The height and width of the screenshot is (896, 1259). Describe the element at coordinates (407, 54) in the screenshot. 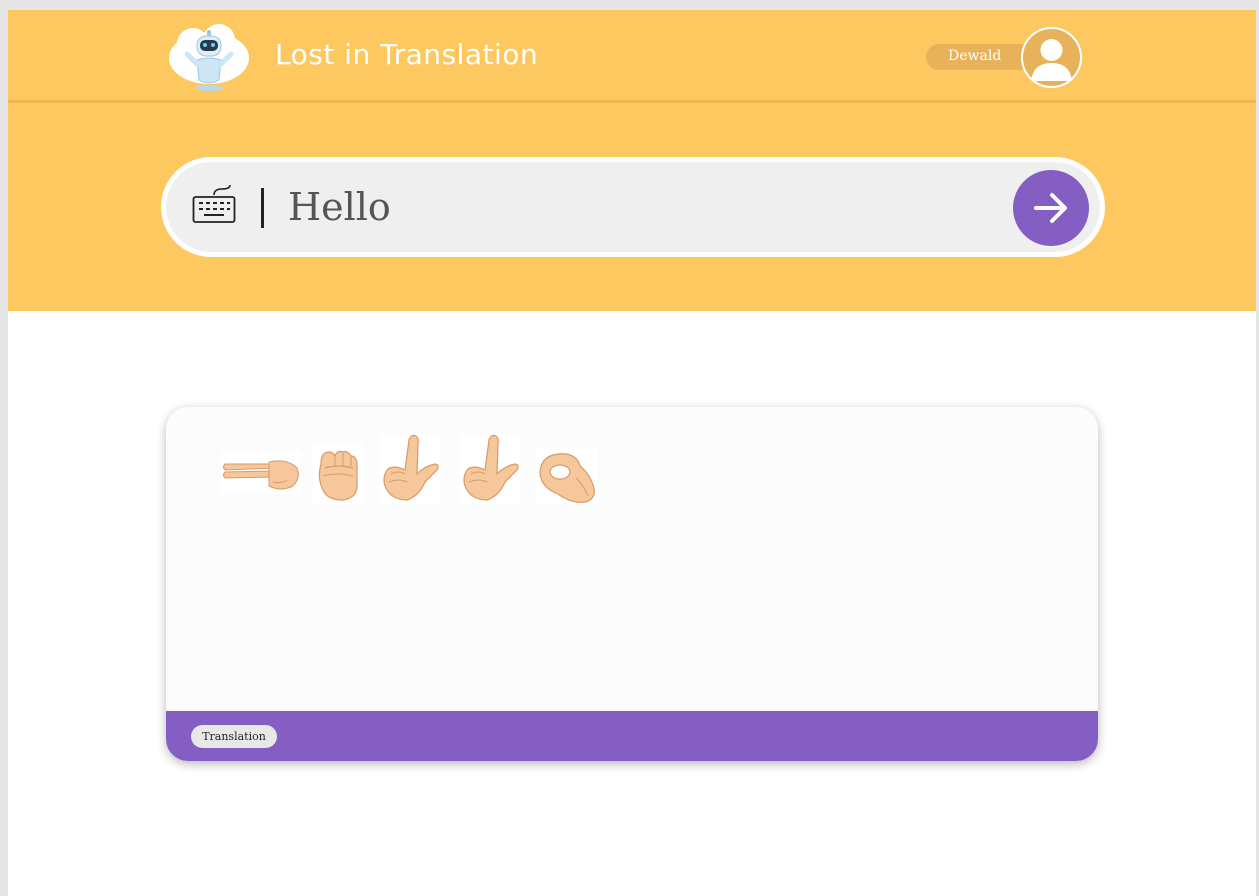

I see `app-title: Lost in Translation` at that location.